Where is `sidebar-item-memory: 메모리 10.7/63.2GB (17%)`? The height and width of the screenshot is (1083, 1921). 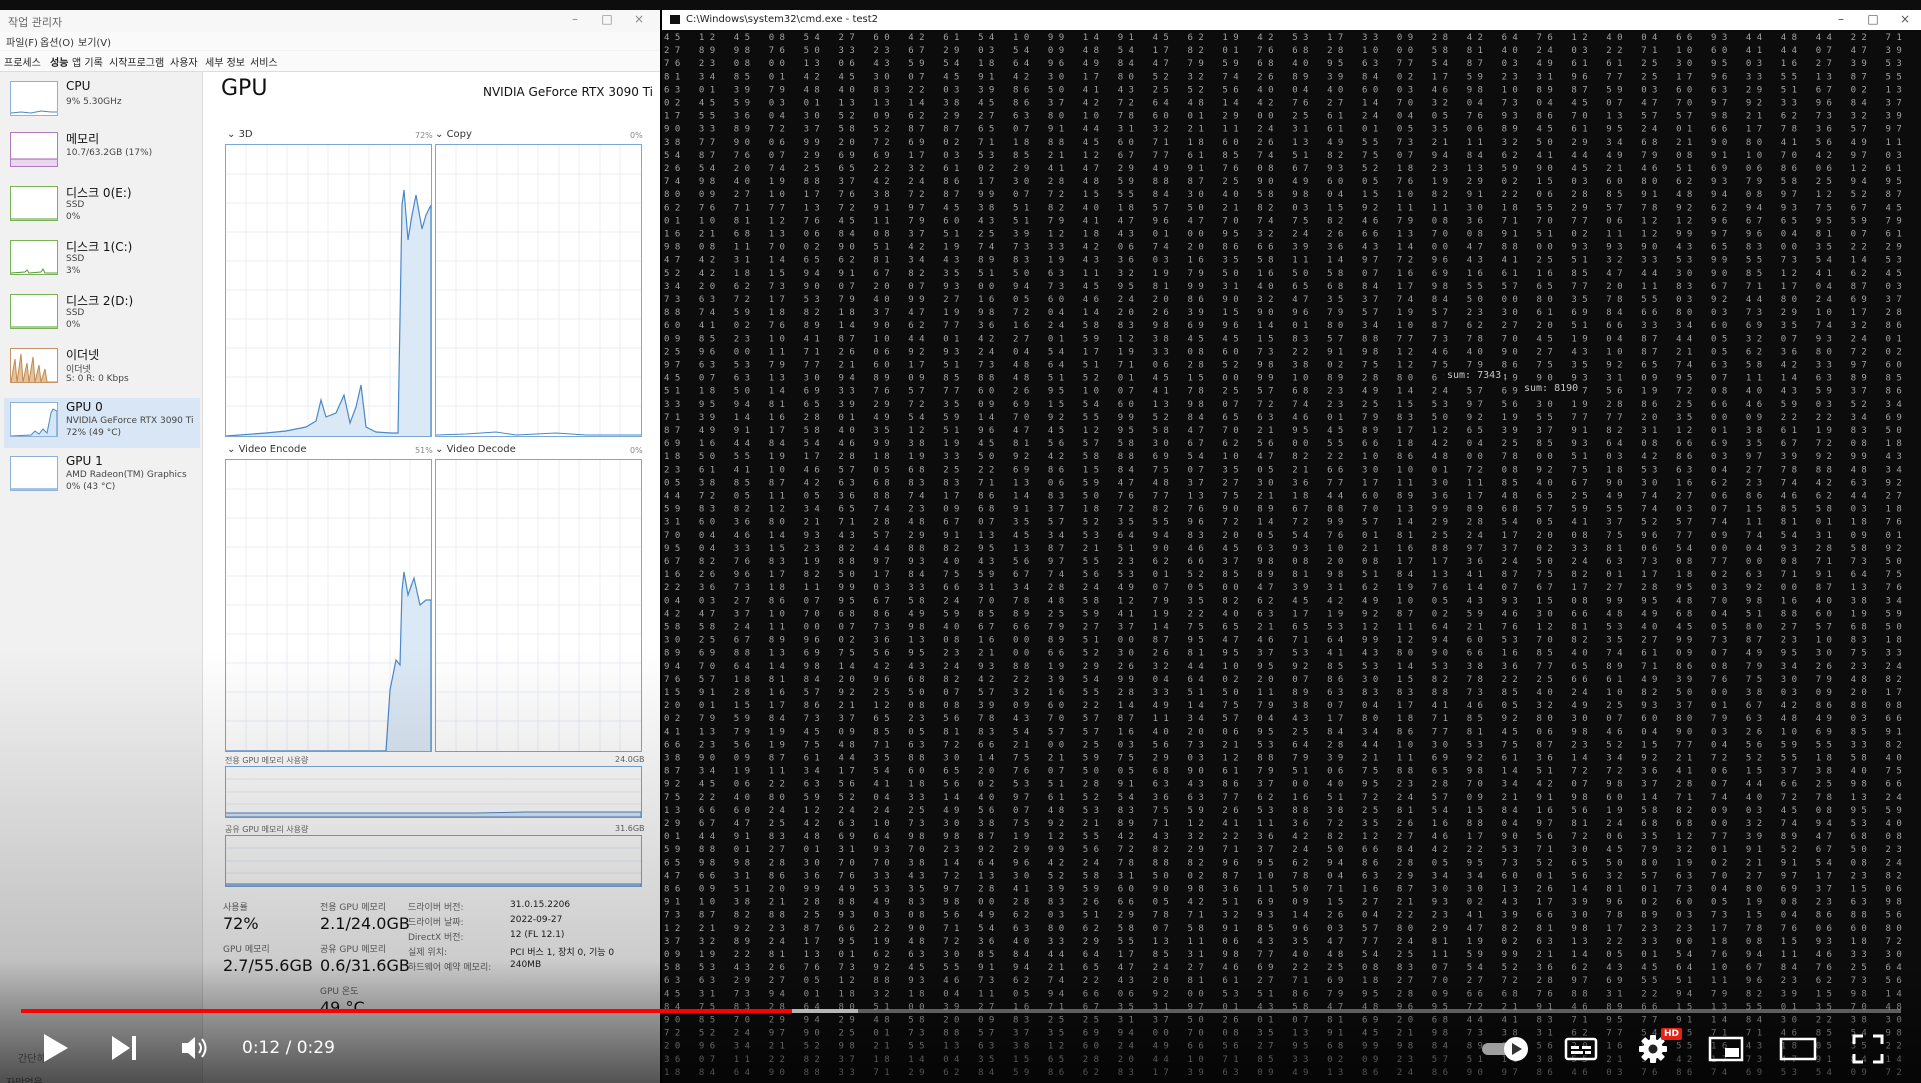 sidebar-item-memory: 메모리 10.7/63.2GB (17%) is located at coordinates (102, 153).